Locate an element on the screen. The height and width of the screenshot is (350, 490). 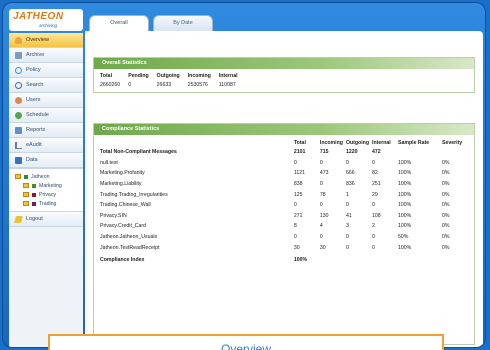
cell-policy-name: Marketing.Liability is located at coordinates (121, 184).